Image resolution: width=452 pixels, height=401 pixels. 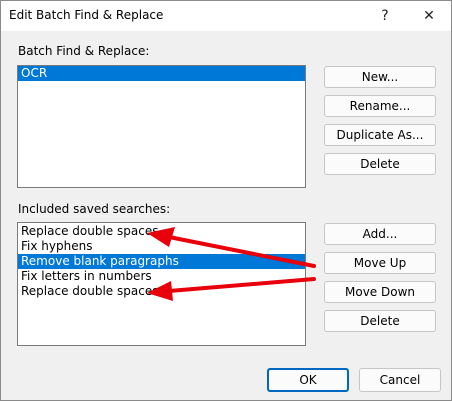 I want to click on search-list-item: Fix hyphens, so click(x=161, y=246).